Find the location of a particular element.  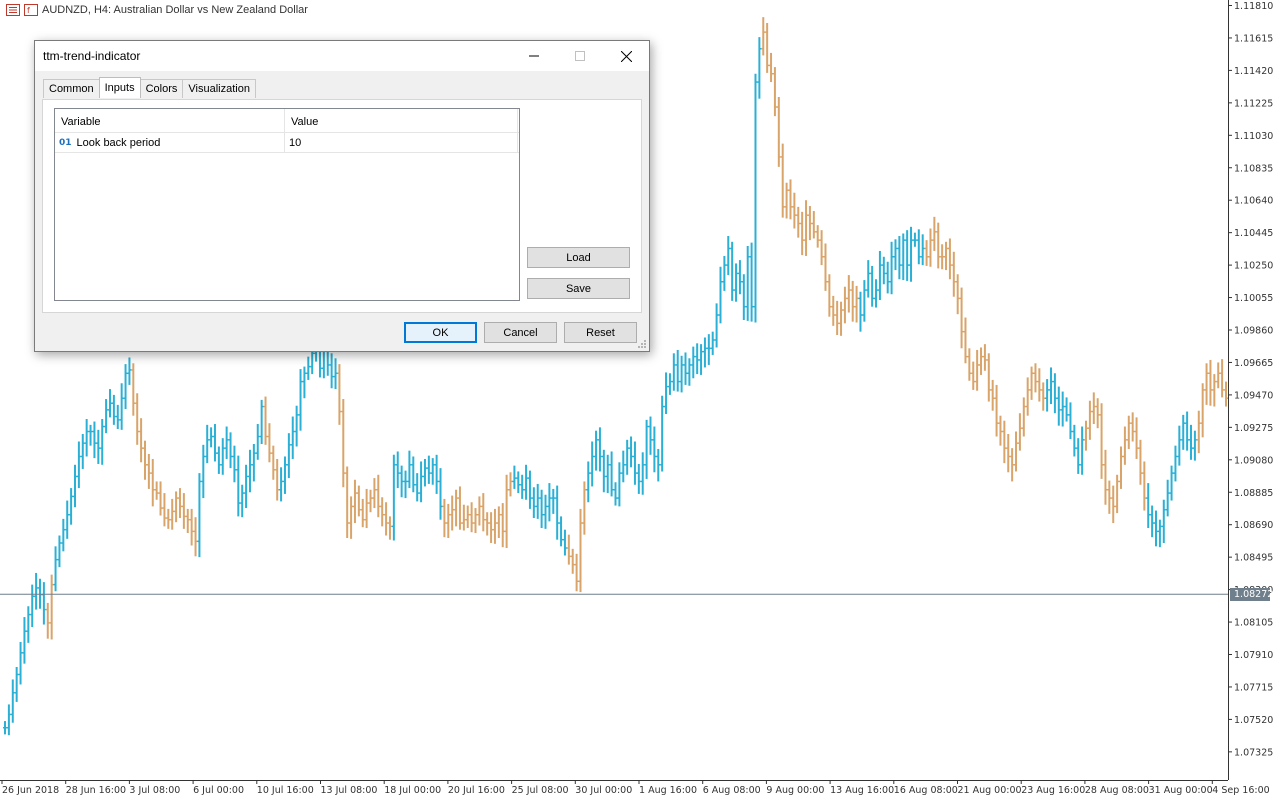

tab-colors: Colors is located at coordinates (161, 88).